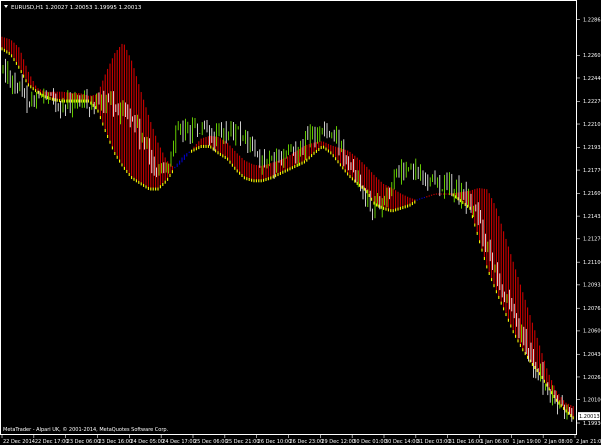  I want to click on price-tick-label: 1.20430, so click(592, 355).